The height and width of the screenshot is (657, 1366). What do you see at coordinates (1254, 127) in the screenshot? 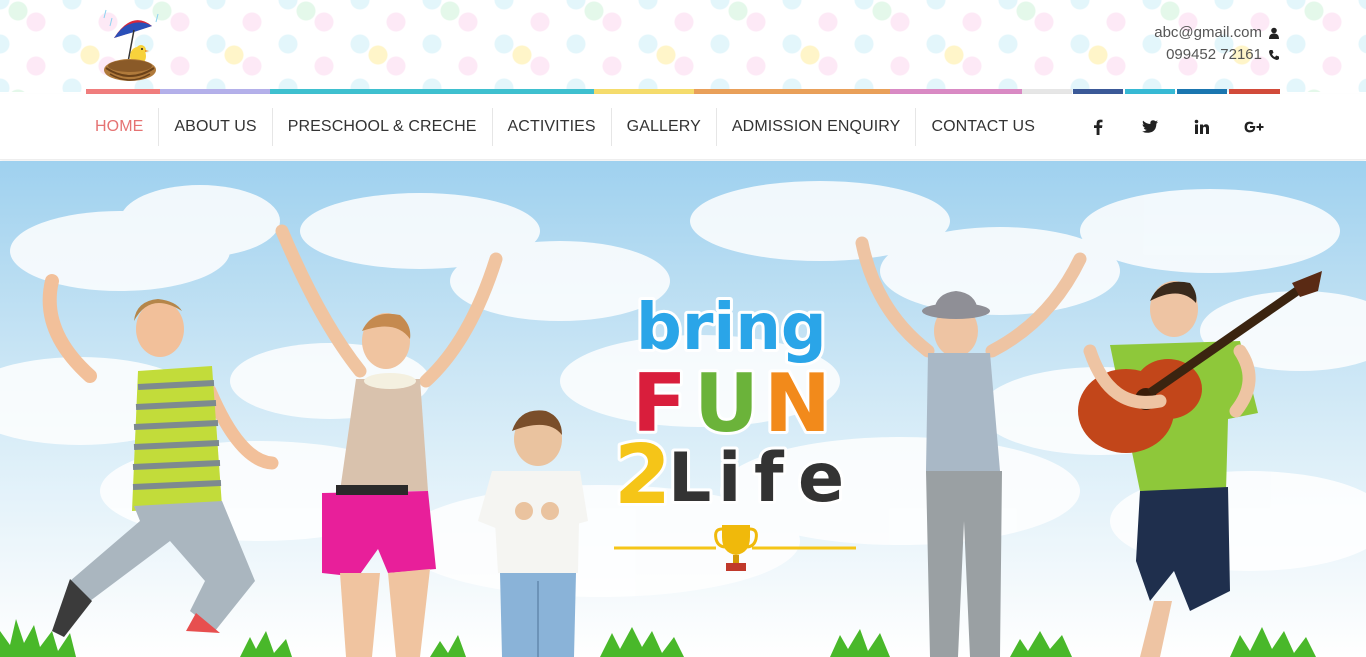
I see `google-plus-icon` at bounding box center [1254, 127].